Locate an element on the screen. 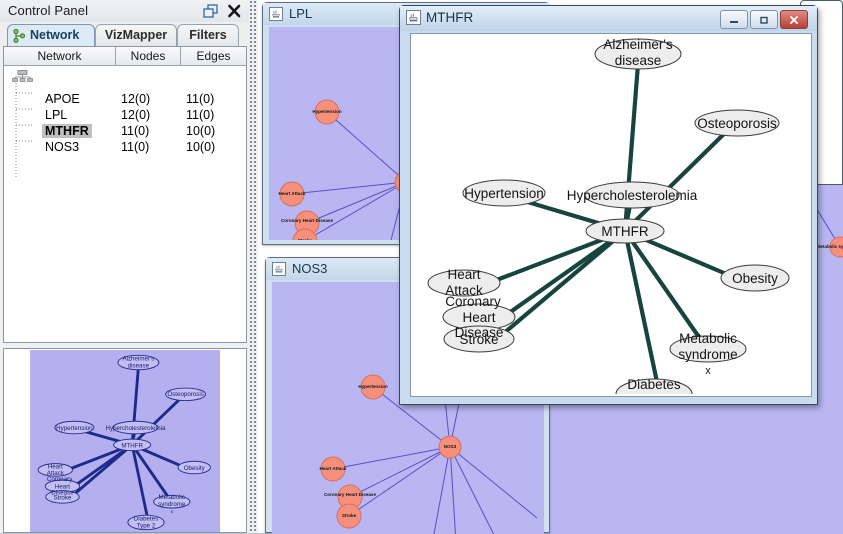  table-row: NOS3 11(0) 10(0) is located at coordinates (125, 148).